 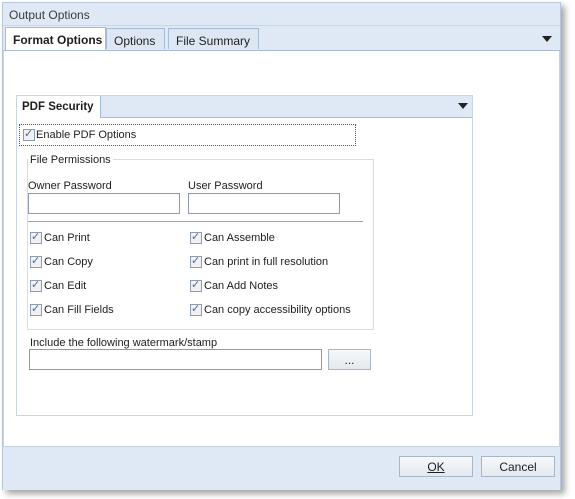 I want to click on window-title: Output Options, so click(x=49, y=15).